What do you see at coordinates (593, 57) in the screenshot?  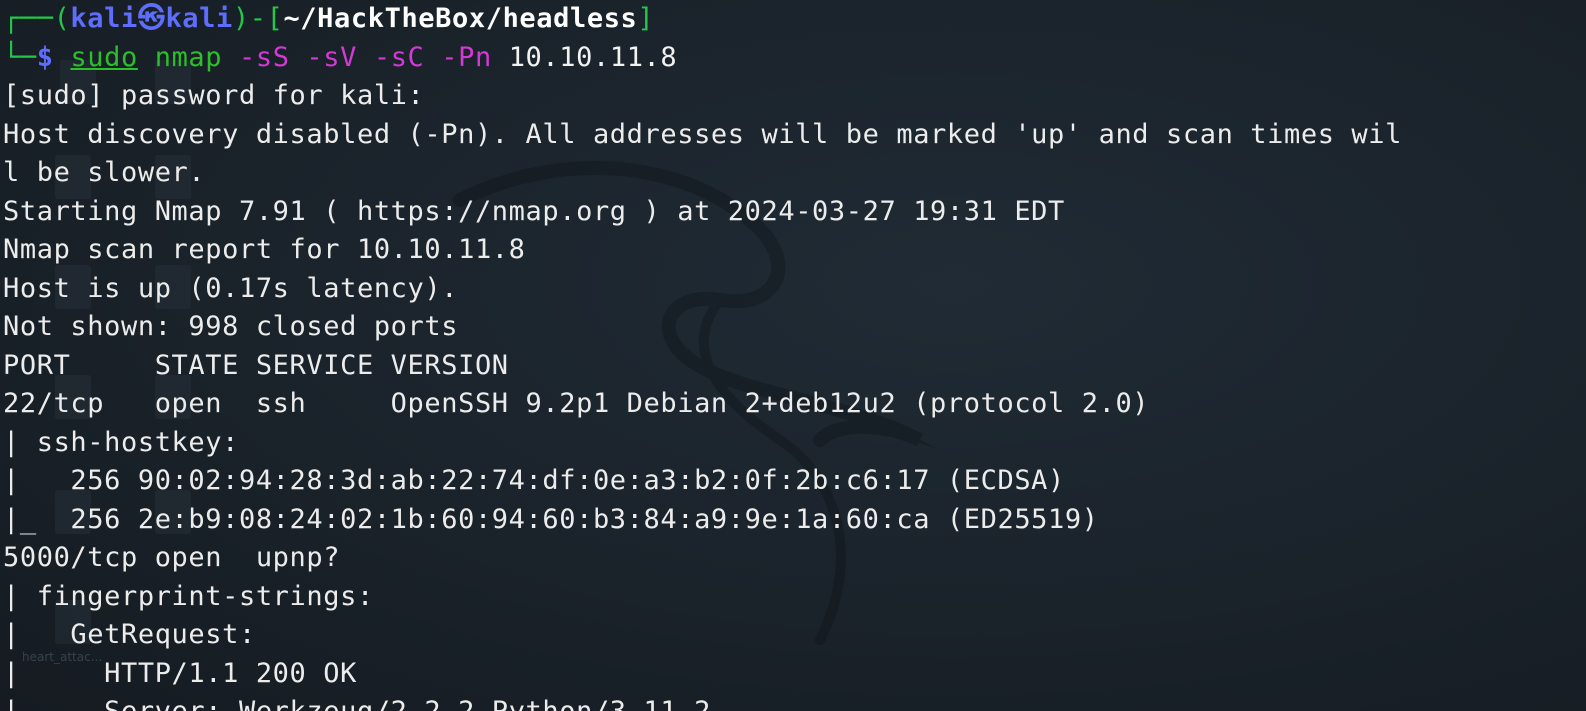 I see `command-target: 10.10.11.8` at bounding box center [593, 57].